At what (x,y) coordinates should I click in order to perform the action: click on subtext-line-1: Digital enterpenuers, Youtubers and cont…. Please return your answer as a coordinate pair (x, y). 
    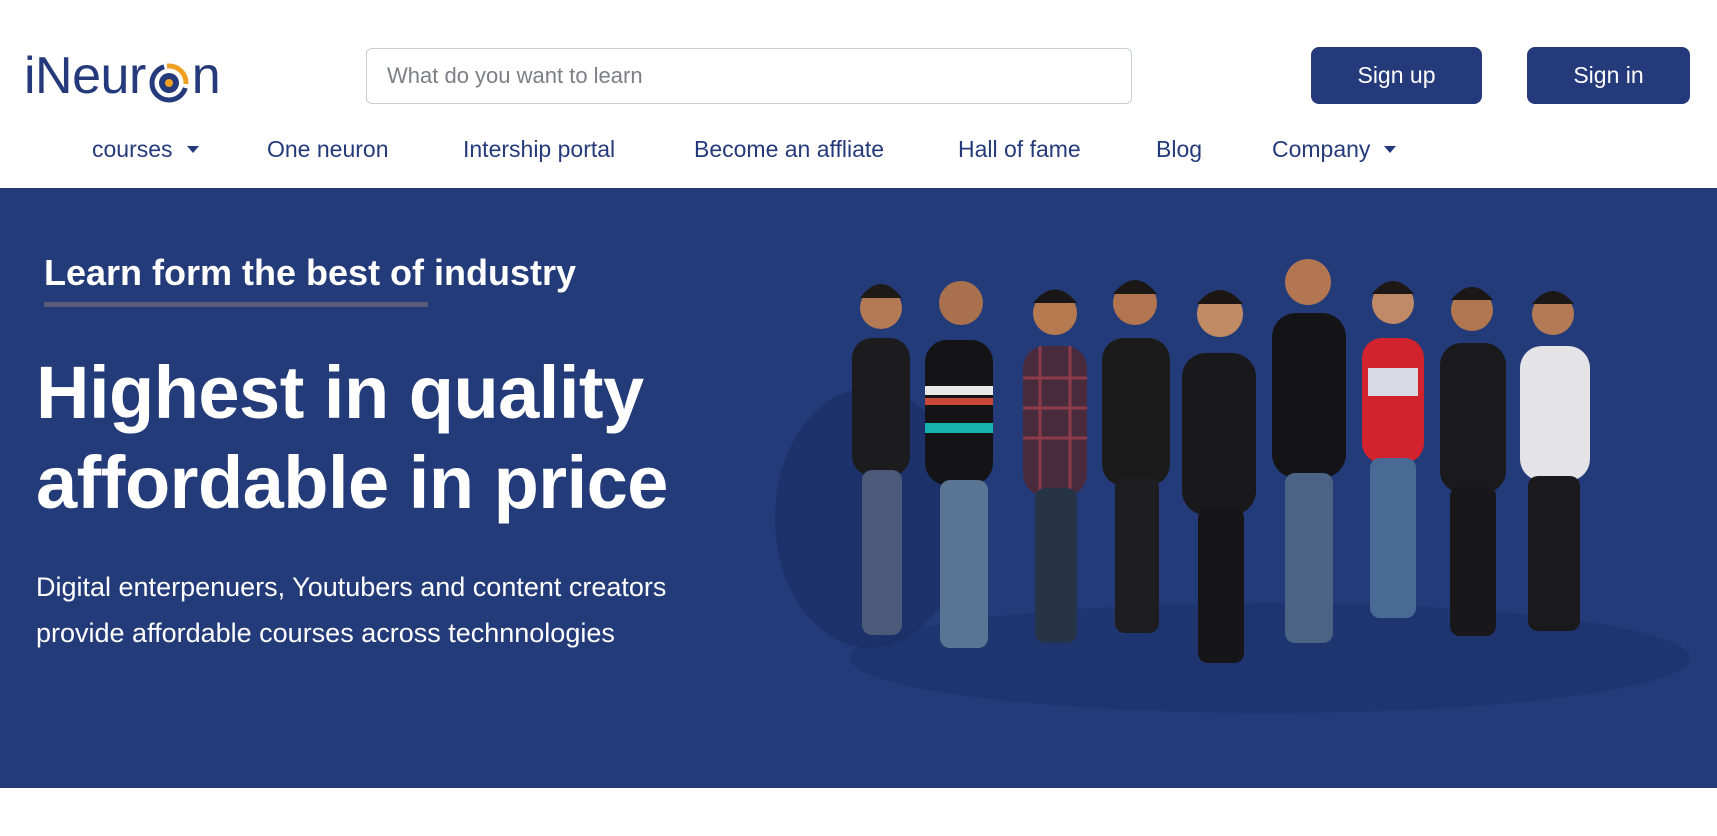
    Looking at the image, I should click on (351, 587).